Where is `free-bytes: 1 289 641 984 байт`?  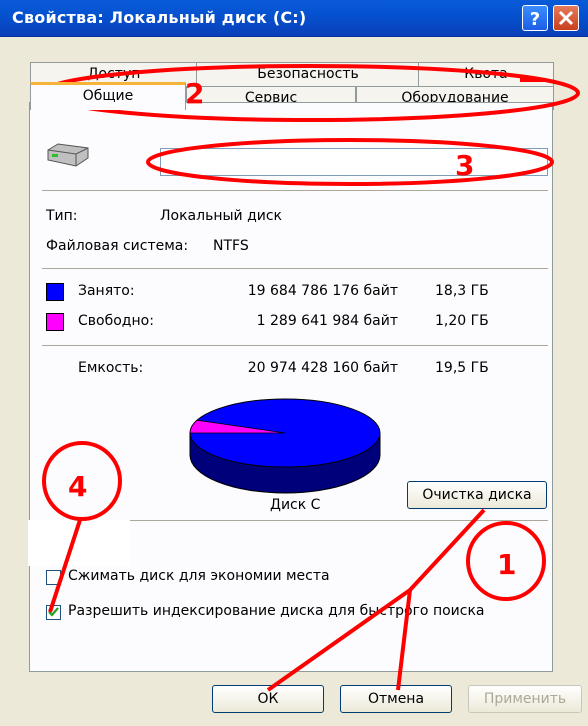 free-bytes: 1 289 641 984 байт is located at coordinates (327, 321).